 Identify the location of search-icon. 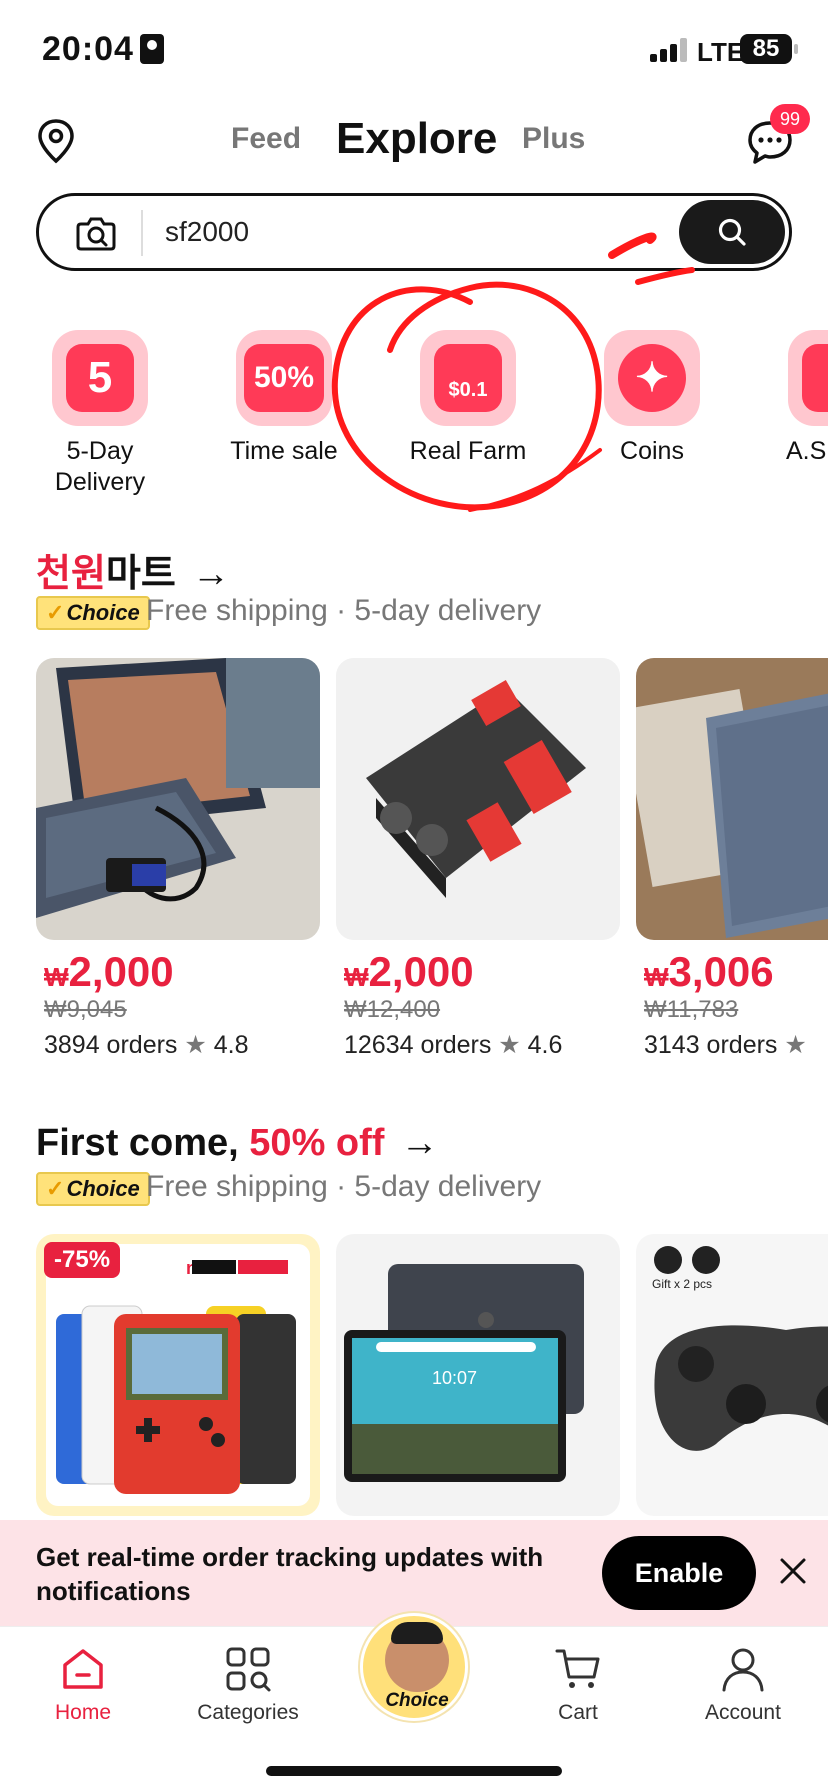
(732, 232).